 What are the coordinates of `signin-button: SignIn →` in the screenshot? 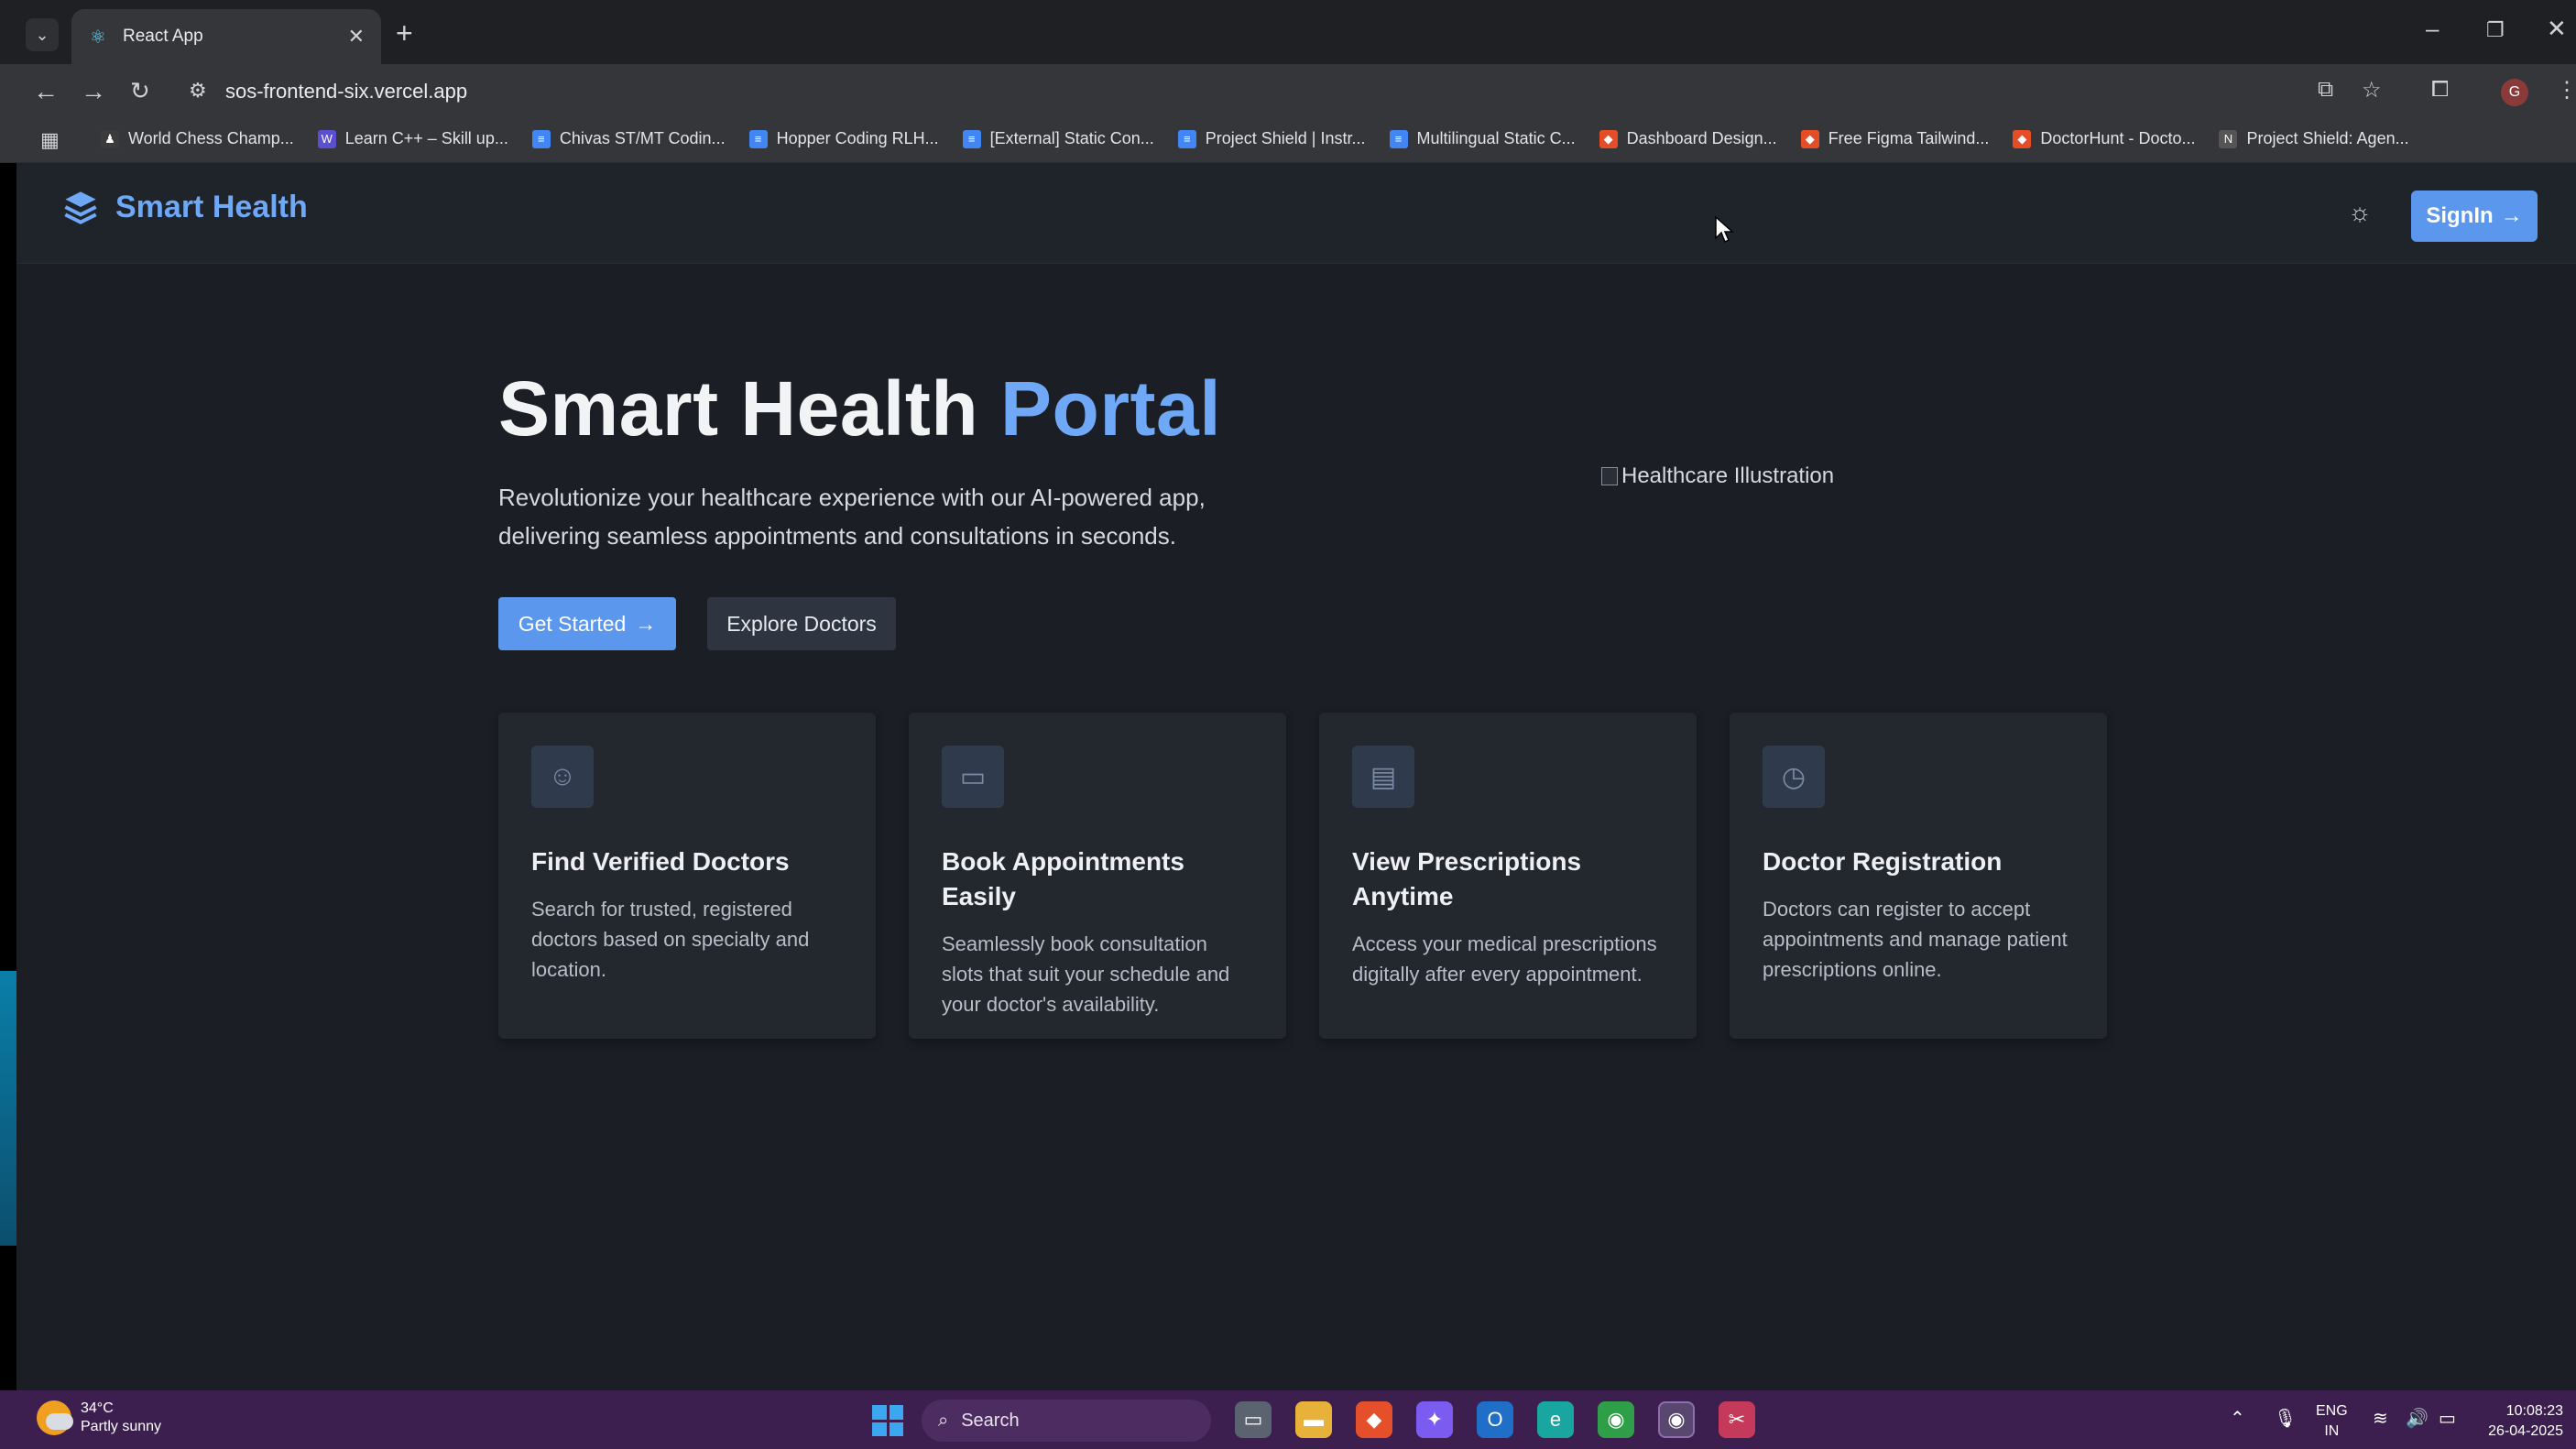 It's located at (2475, 216).